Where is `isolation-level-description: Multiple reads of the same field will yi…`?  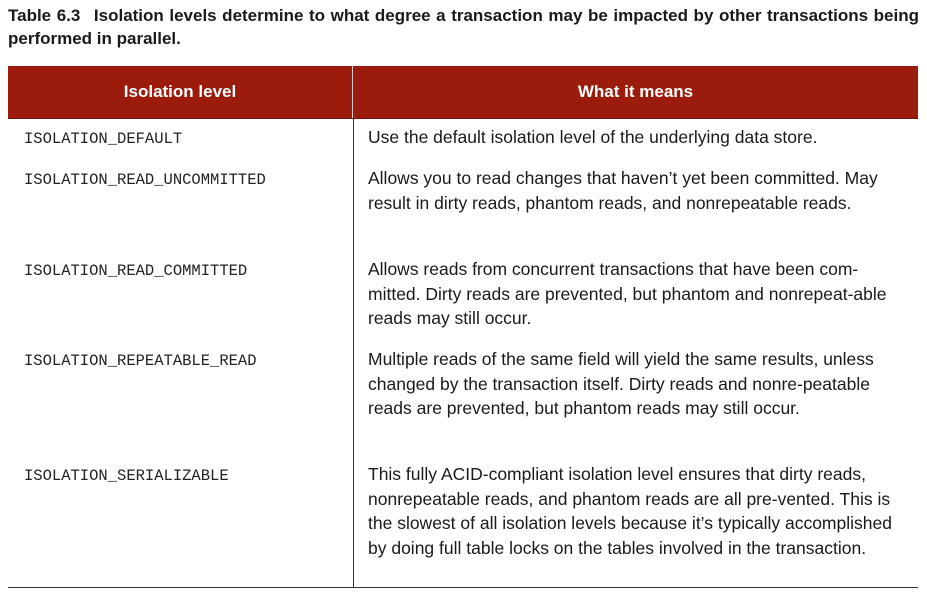 isolation-level-description: Multiple reads of the same field will yi… is located at coordinates (621, 383).